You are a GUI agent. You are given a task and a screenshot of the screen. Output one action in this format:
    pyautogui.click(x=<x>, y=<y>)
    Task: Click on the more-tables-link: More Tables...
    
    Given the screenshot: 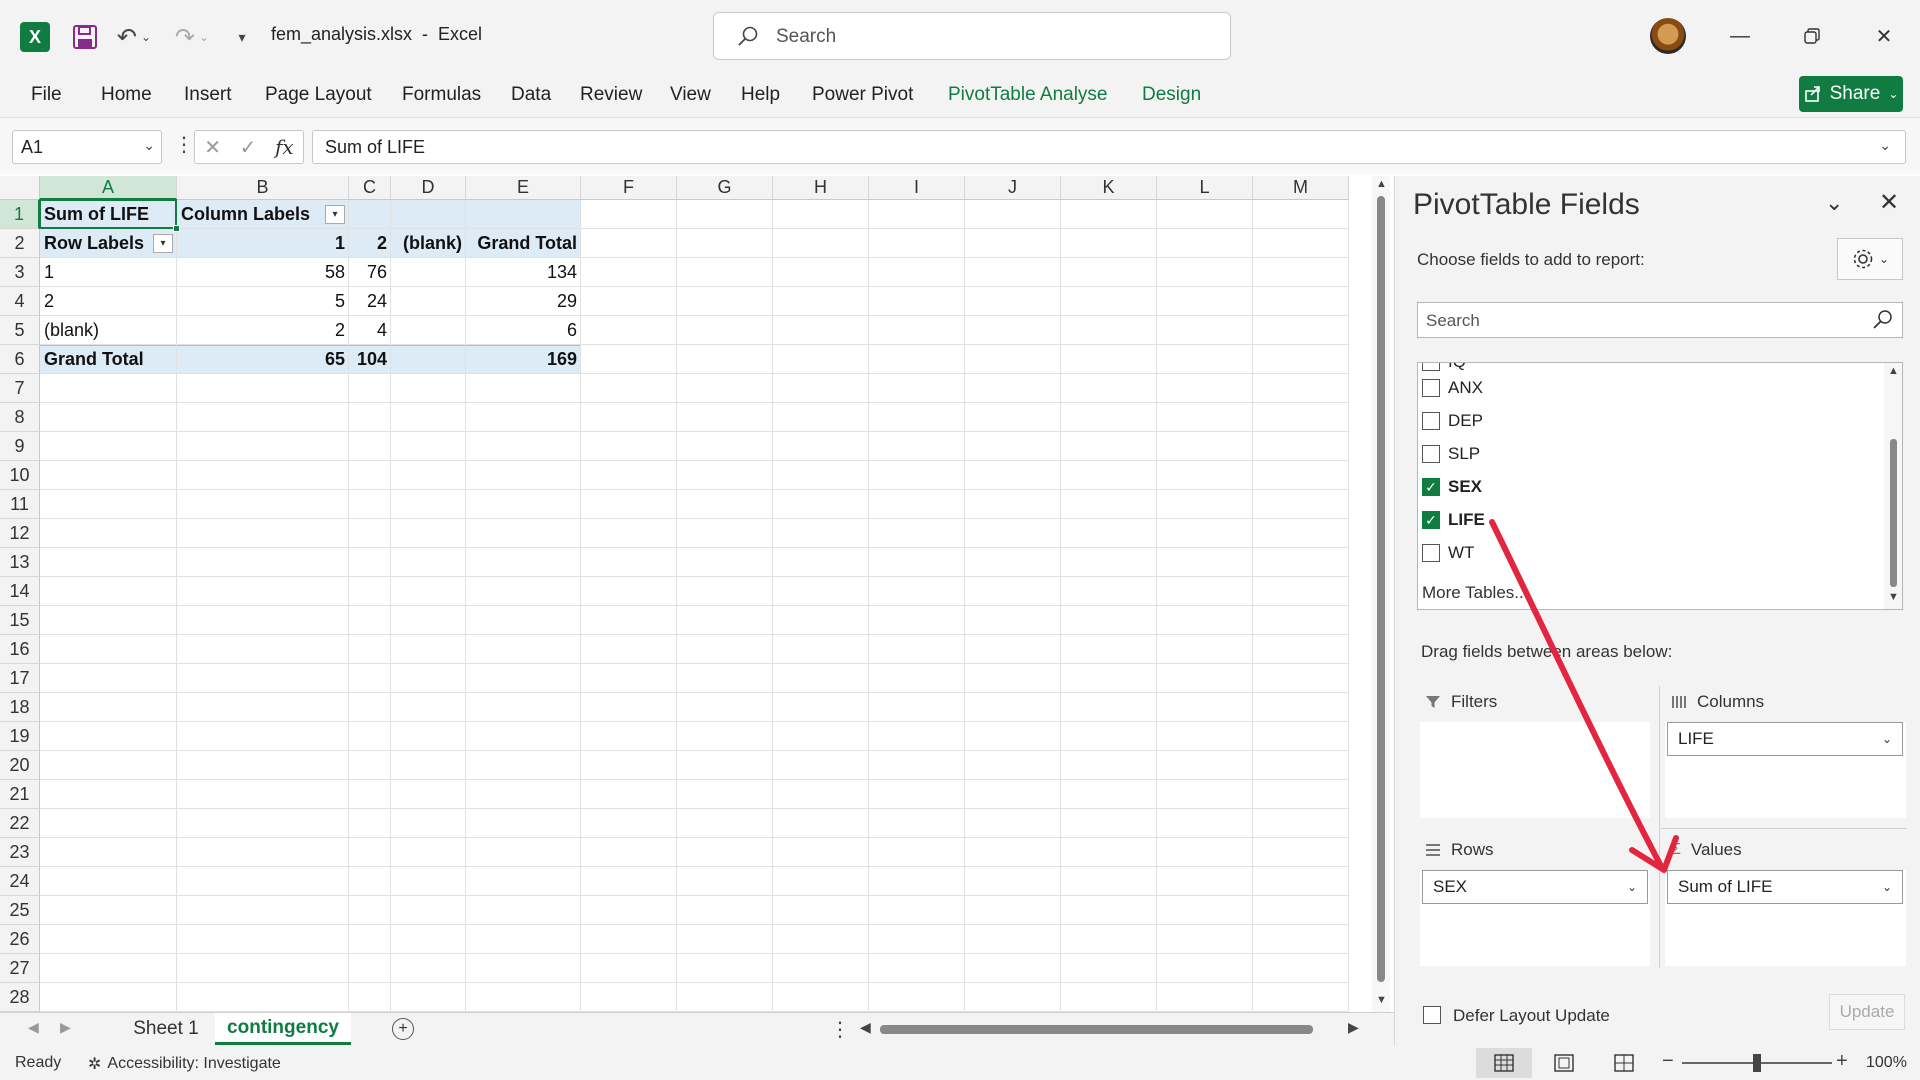 What is the action you would take?
    pyautogui.click(x=1475, y=593)
    